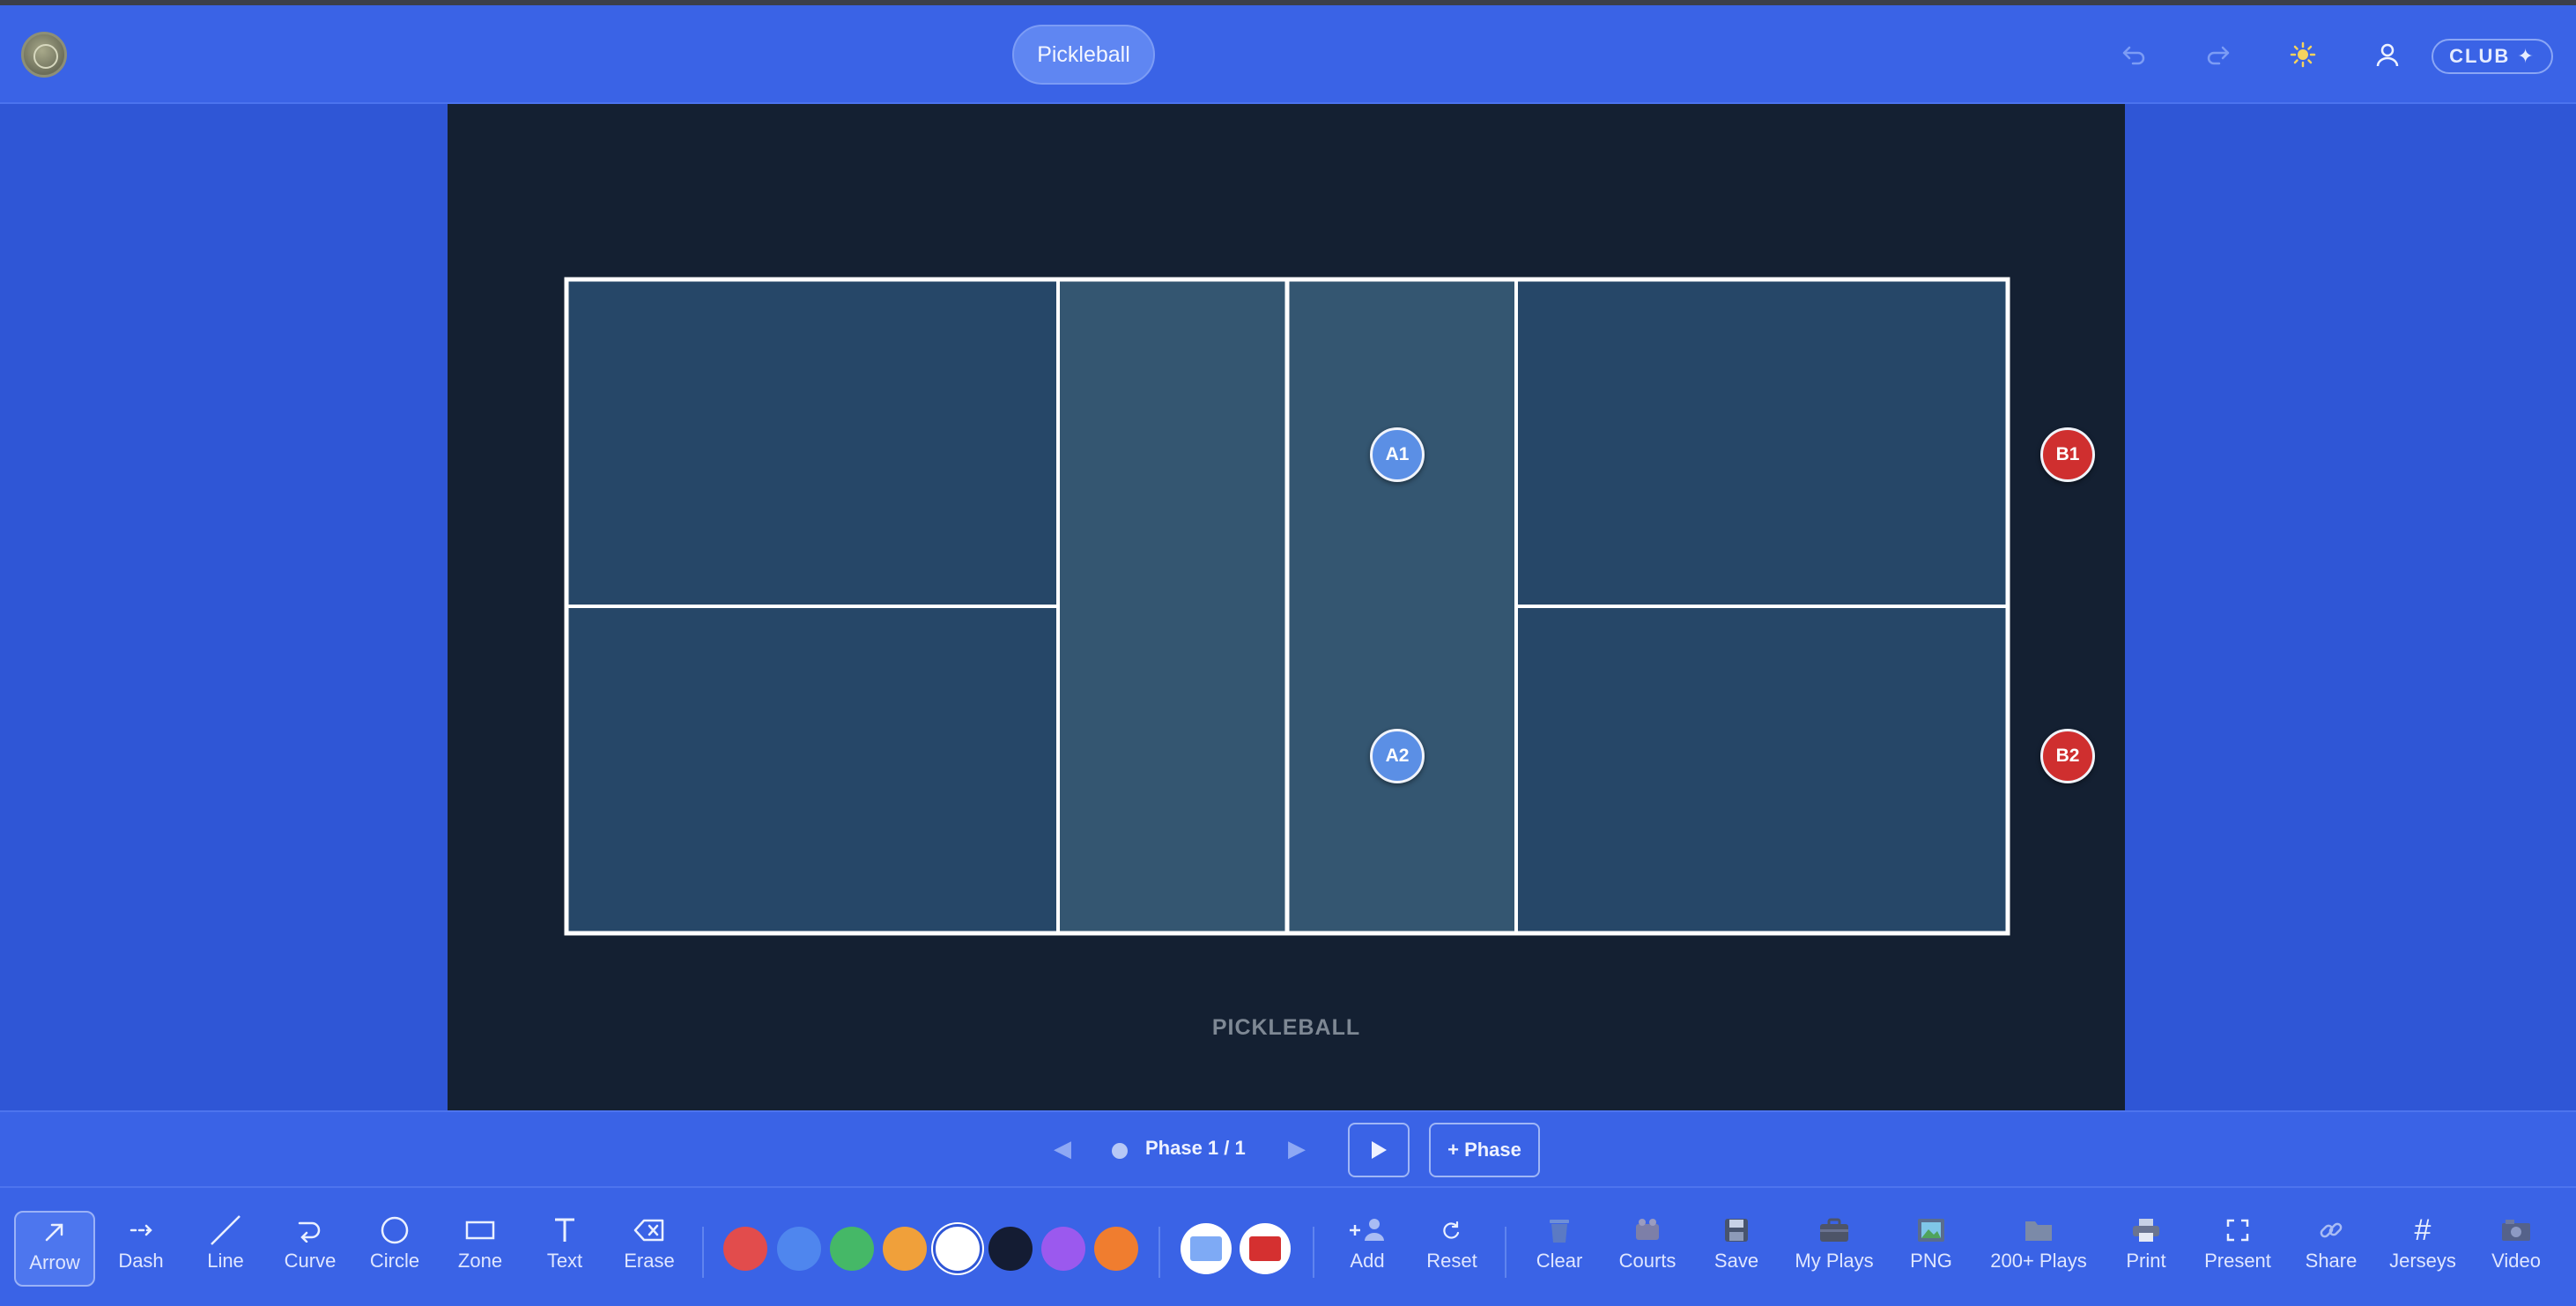 The width and height of the screenshot is (2576, 1306). I want to click on color-swatch-blue, so click(799, 1249).